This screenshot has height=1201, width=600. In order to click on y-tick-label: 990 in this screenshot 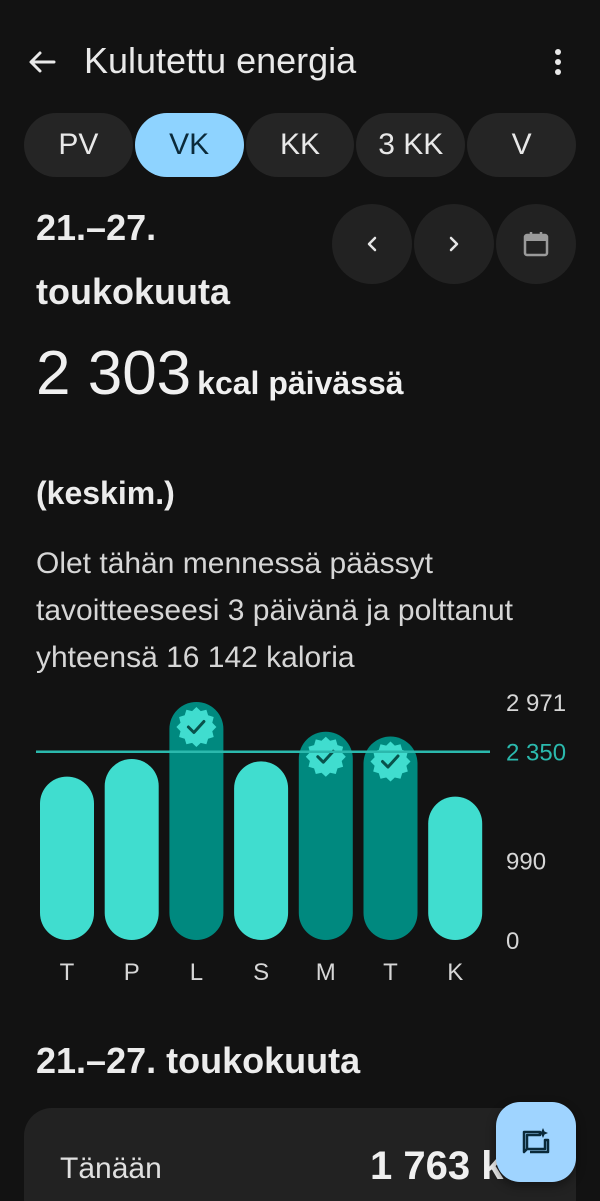, I will do `click(526, 862)`.